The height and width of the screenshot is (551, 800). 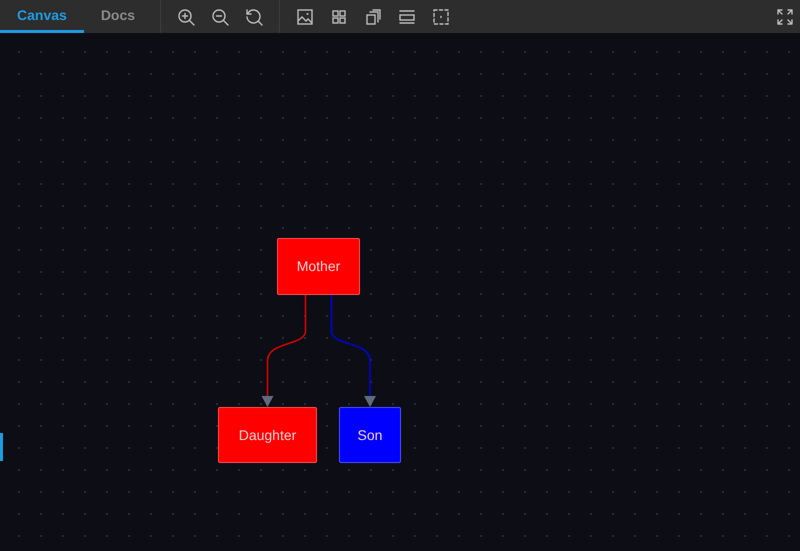 What do you see at coordinates (267, 435) in the screenshot?
I see `node: Daughter` at bounding box center [267, 435].